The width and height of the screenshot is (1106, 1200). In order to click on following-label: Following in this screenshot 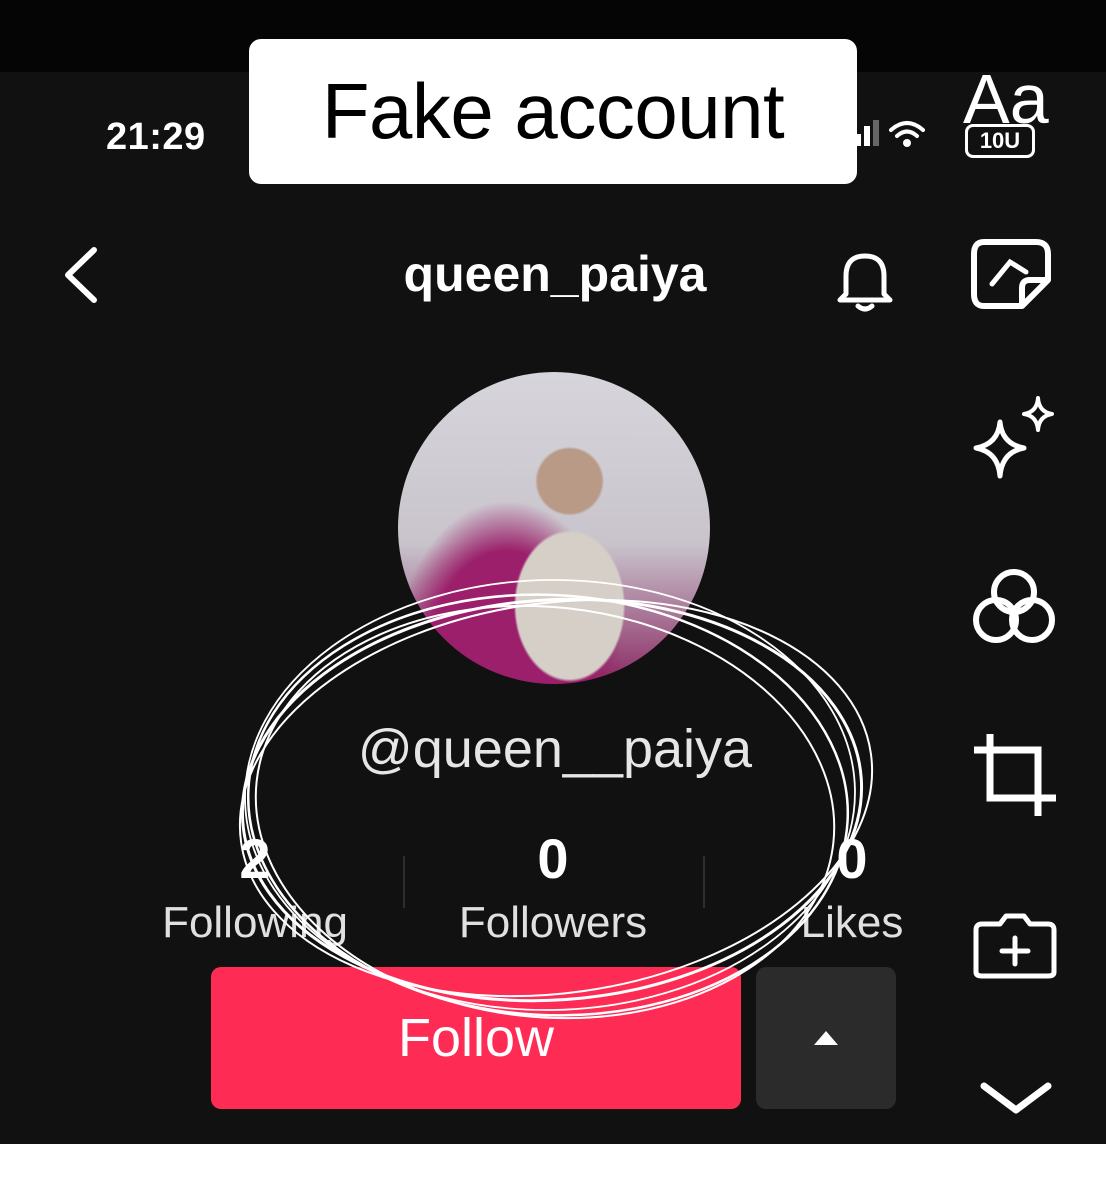, I will do `click(255, 923)`.